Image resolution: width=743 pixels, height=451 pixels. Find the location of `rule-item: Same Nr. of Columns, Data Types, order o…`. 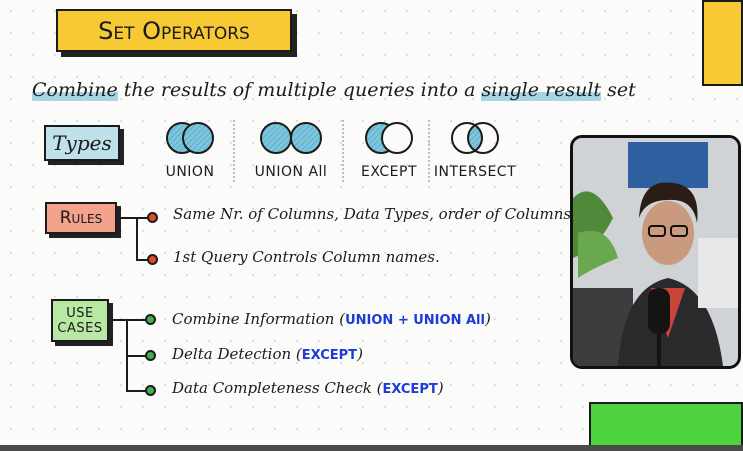

rule-item: Same Nr. of Columns, Data Types, order o… is located at coordinates (374, 214).